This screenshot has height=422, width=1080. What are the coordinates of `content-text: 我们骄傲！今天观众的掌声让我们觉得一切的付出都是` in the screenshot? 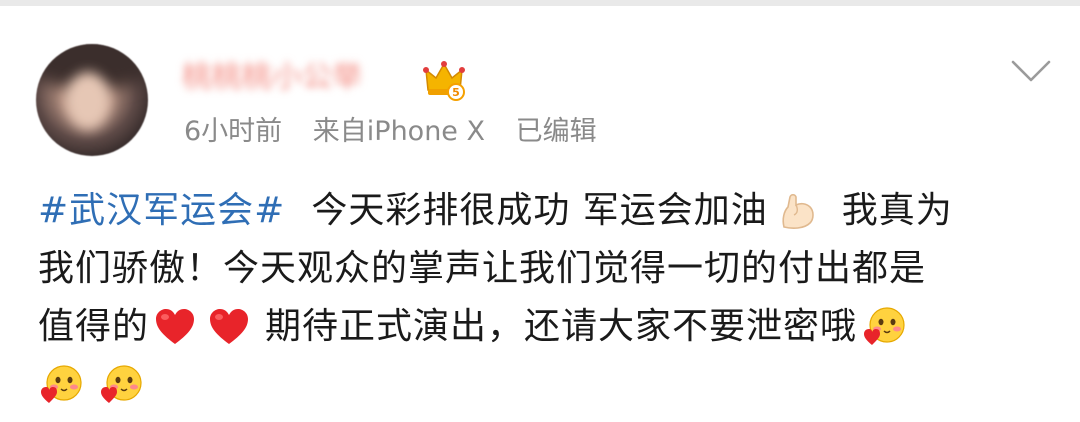 It's located at (482, 268).